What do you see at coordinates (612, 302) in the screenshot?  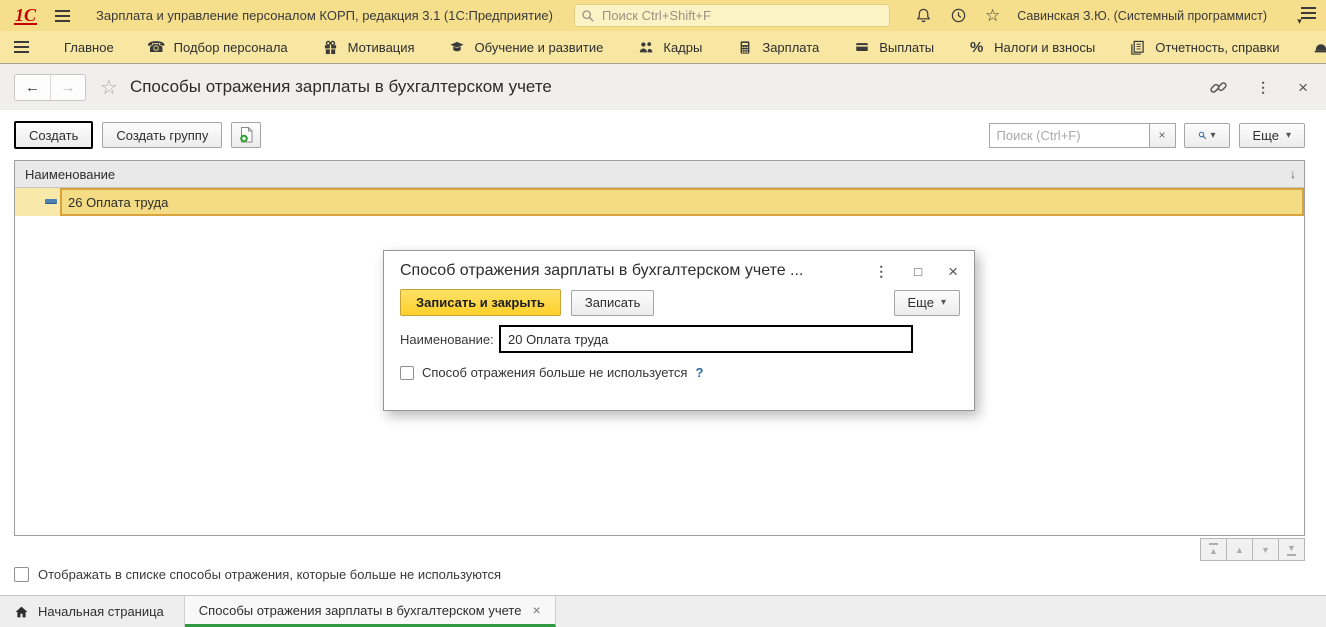 I see `save-button: Записать` at bounding box center [612, 302].